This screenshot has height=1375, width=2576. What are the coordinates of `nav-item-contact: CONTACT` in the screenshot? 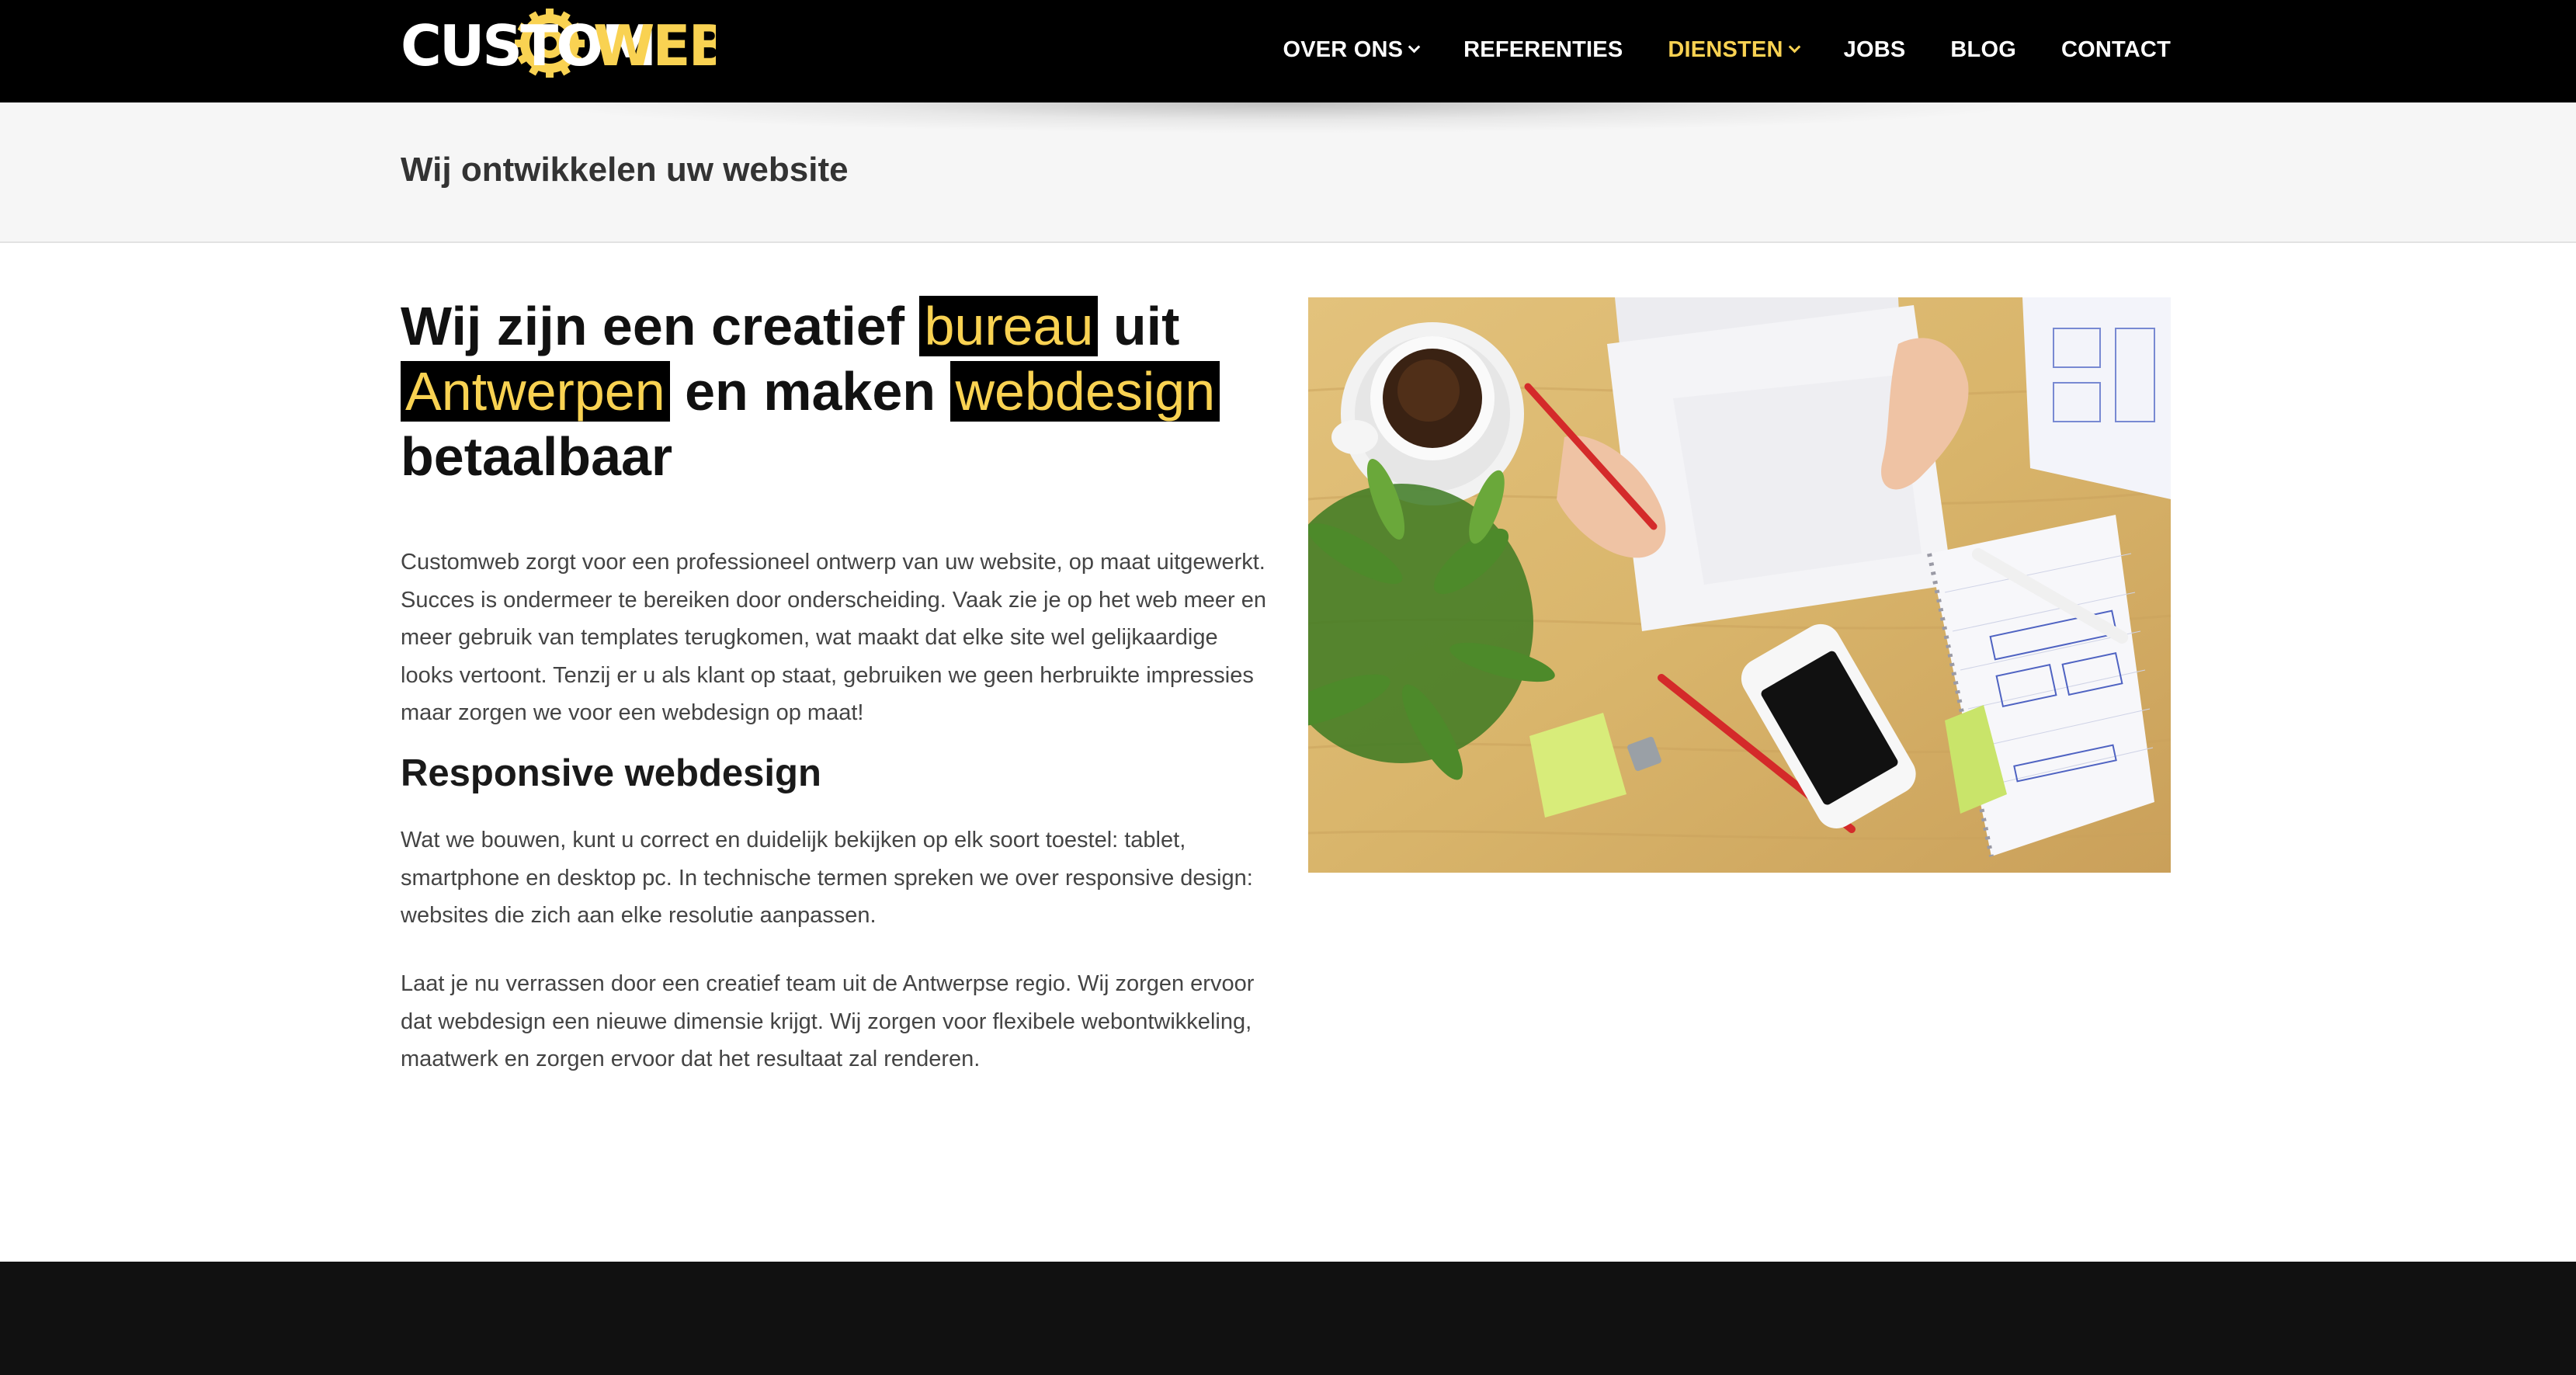 It's located at (2116, 50).